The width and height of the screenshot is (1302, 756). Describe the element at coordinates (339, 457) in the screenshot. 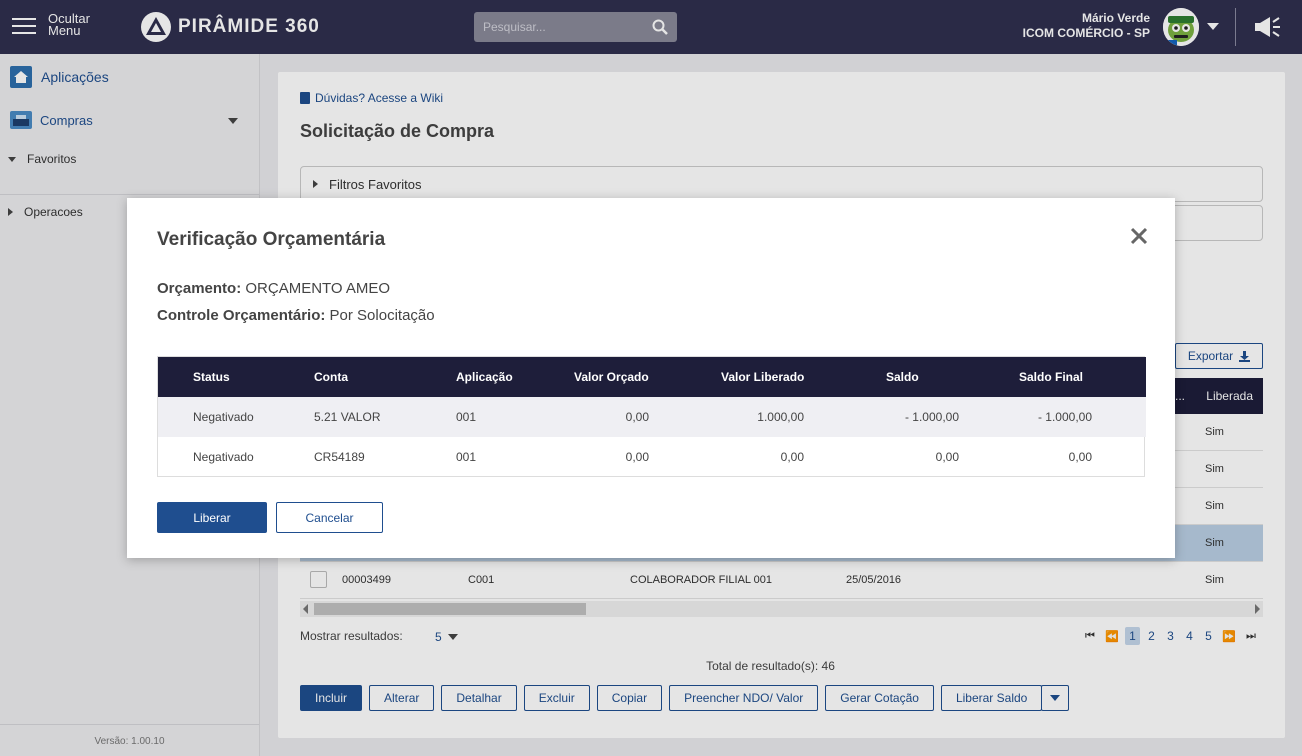

I see `cell-conta: CR54189` at that location.